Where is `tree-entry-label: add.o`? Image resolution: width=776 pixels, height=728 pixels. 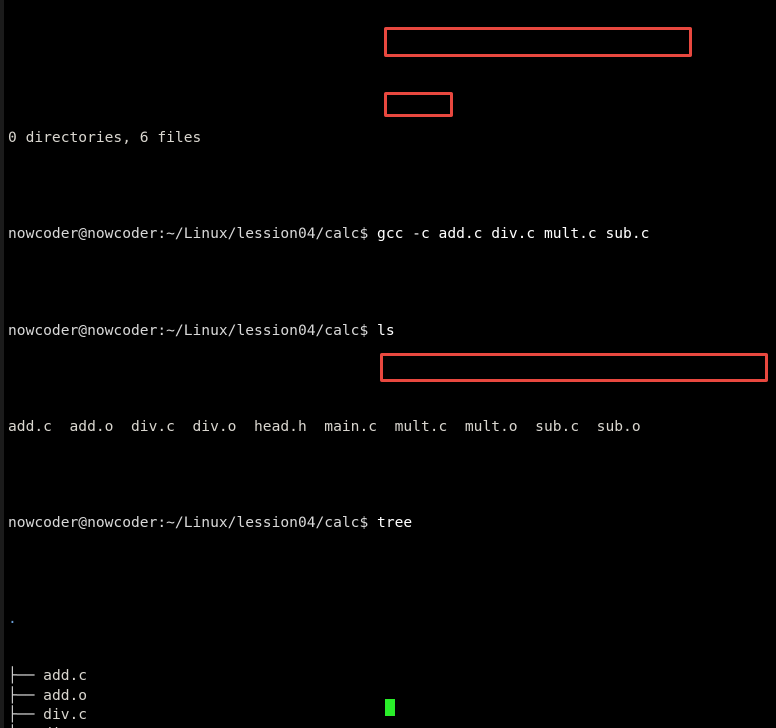
tree-entry-label: add.o is located at coordinates (65, 695).